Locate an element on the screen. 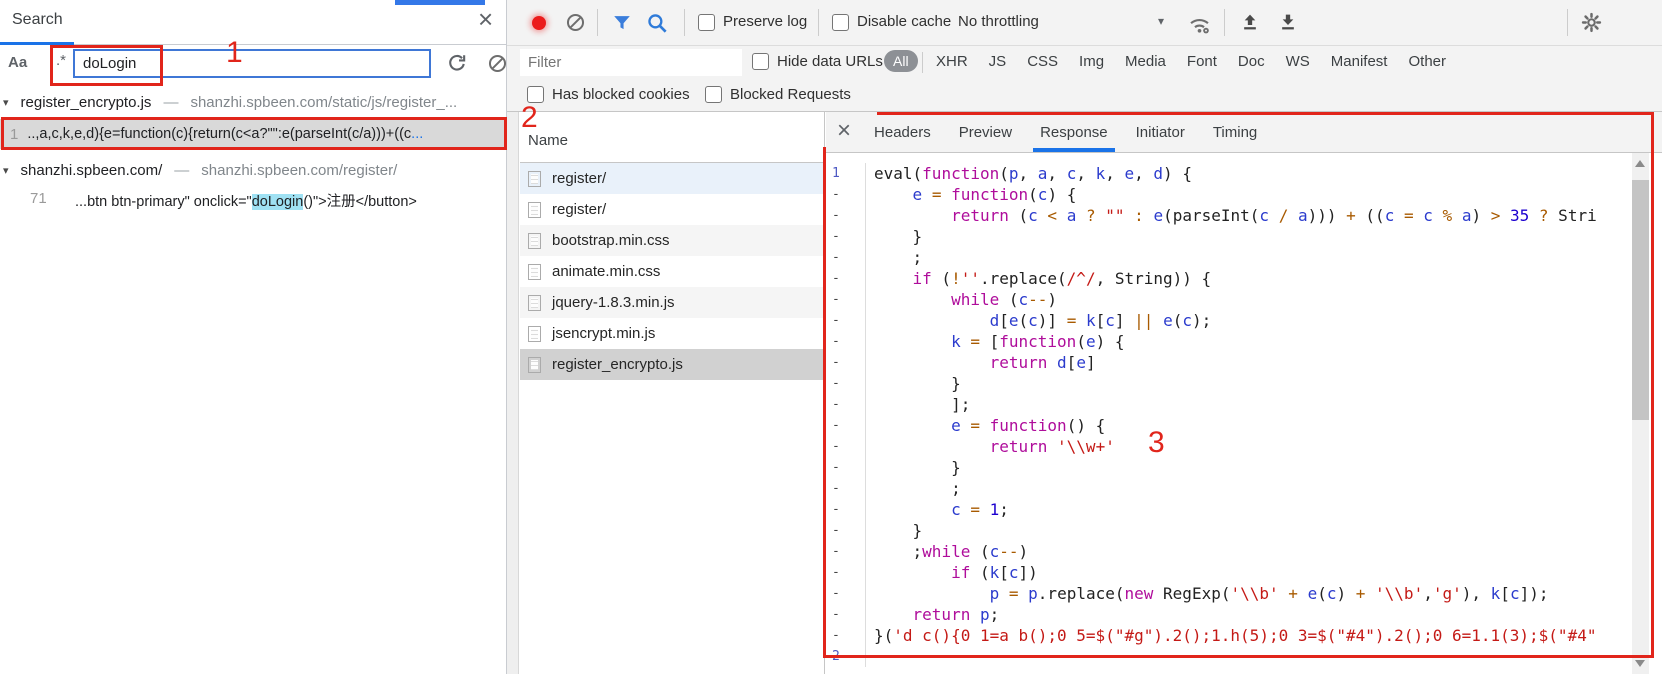  annotation-box-3-left is located at coordinates (824, 402).